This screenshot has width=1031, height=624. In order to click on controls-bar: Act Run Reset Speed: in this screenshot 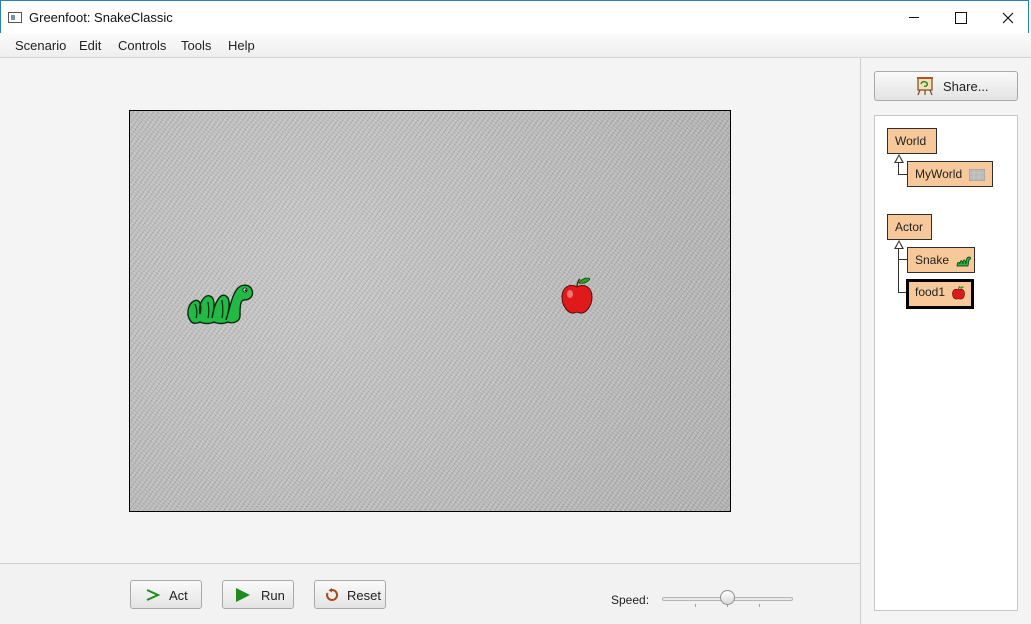, I will do `click(430, 593)`.